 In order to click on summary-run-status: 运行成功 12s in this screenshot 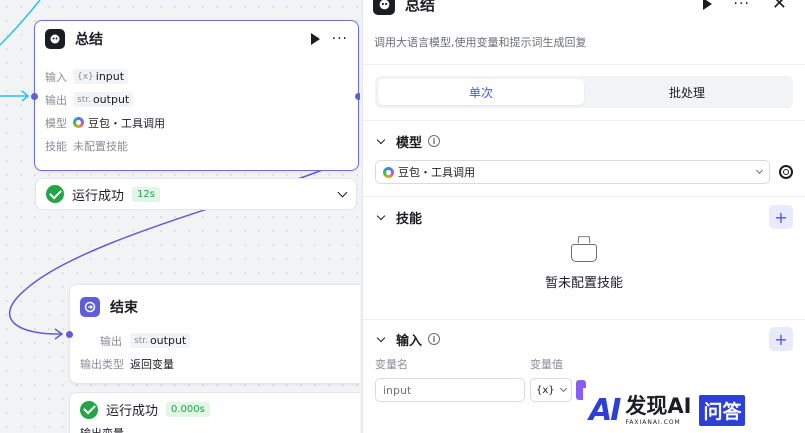, I will do `click(196, 194)`.